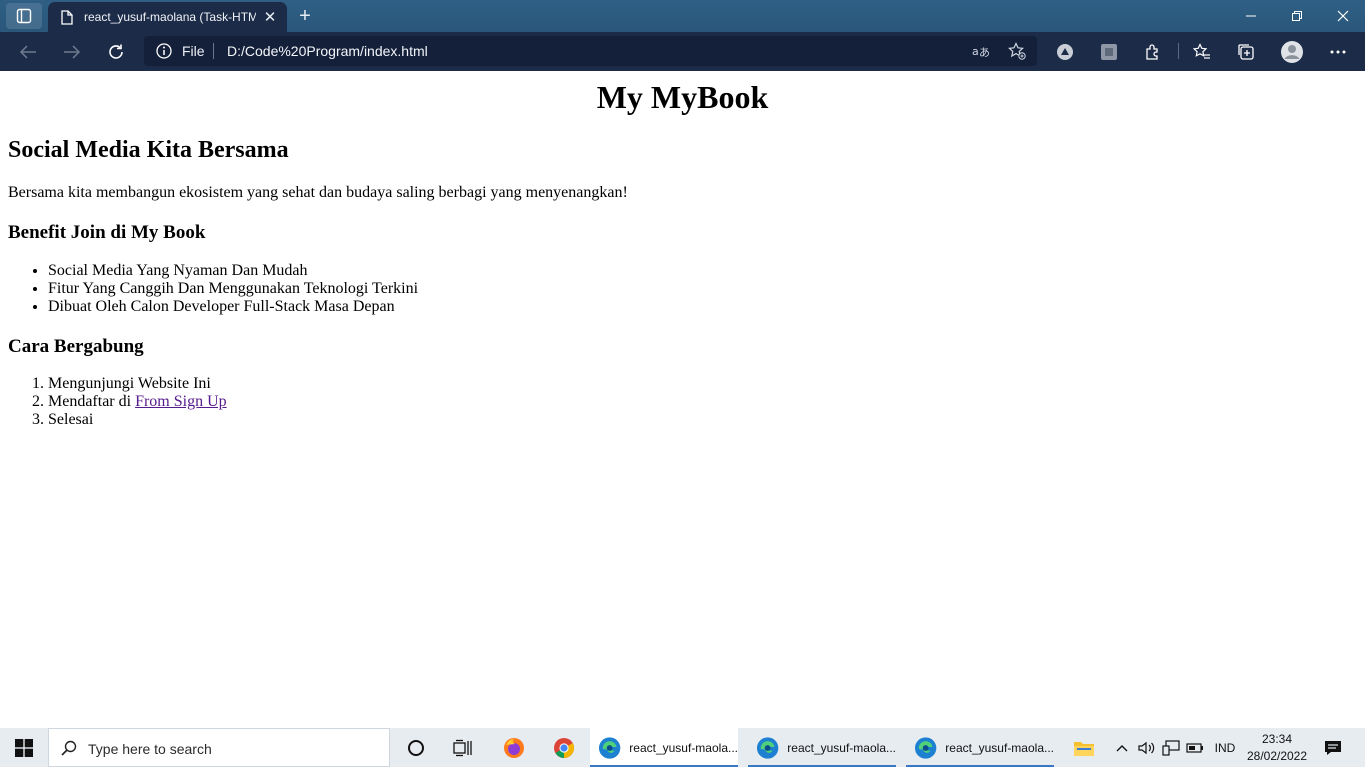 This screenshot has height=767, width=1365. I want to click on taskbar-search-input: Type here to search, so click(219, 747).